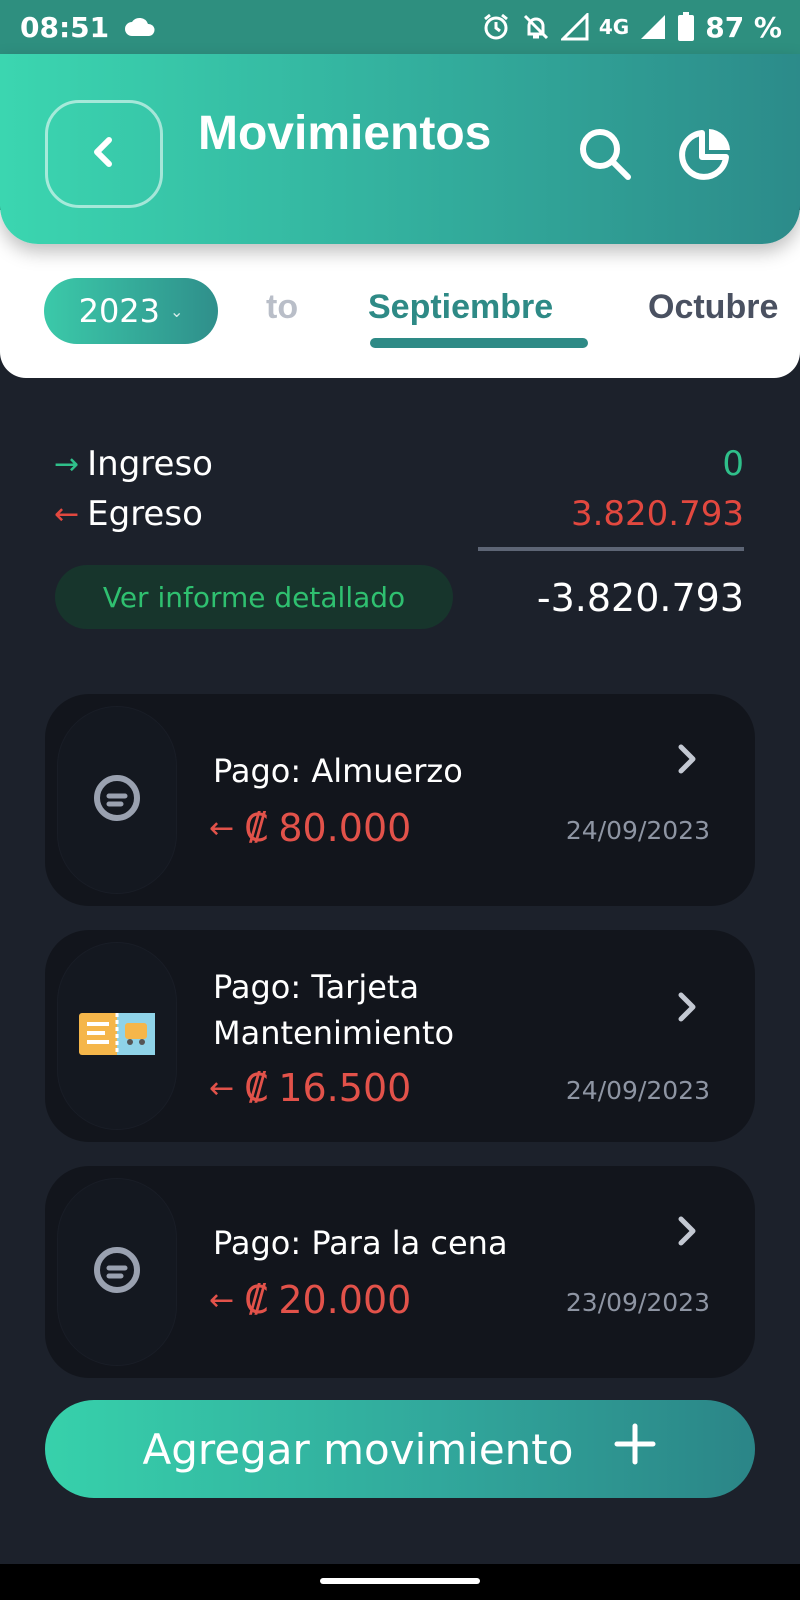 The height and width of the screenshot is (1600, 800). I want to click on transaction-title: Pago: Tarjeta Mantenimiento, so click(334, 1010).